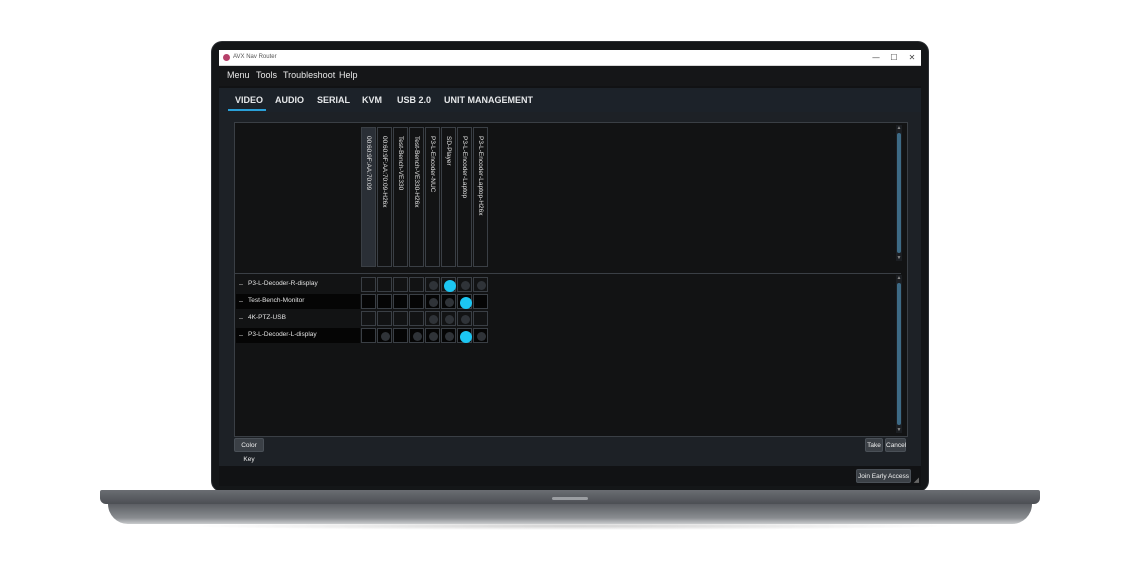  What do you see at coordinates (400, 163) in the screenshot?
I see `column-header-label: Test-Bench-VE330` at bounding box center [400, 163].